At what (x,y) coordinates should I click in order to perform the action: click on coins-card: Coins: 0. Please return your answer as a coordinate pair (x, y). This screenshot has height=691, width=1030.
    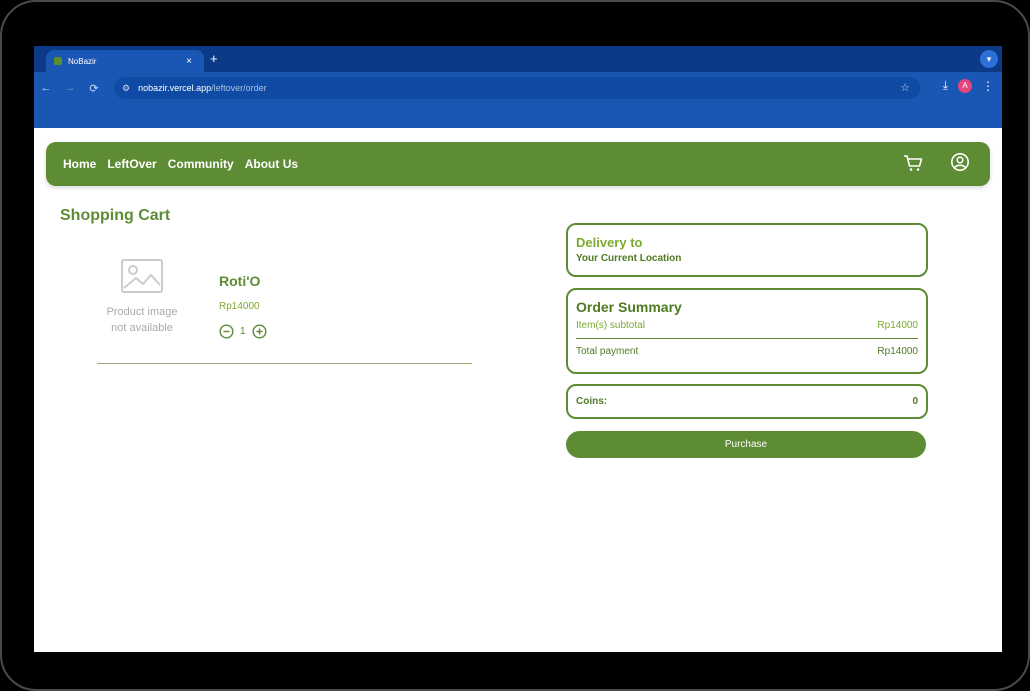
    Looking at the image, I should click on (747, 401).